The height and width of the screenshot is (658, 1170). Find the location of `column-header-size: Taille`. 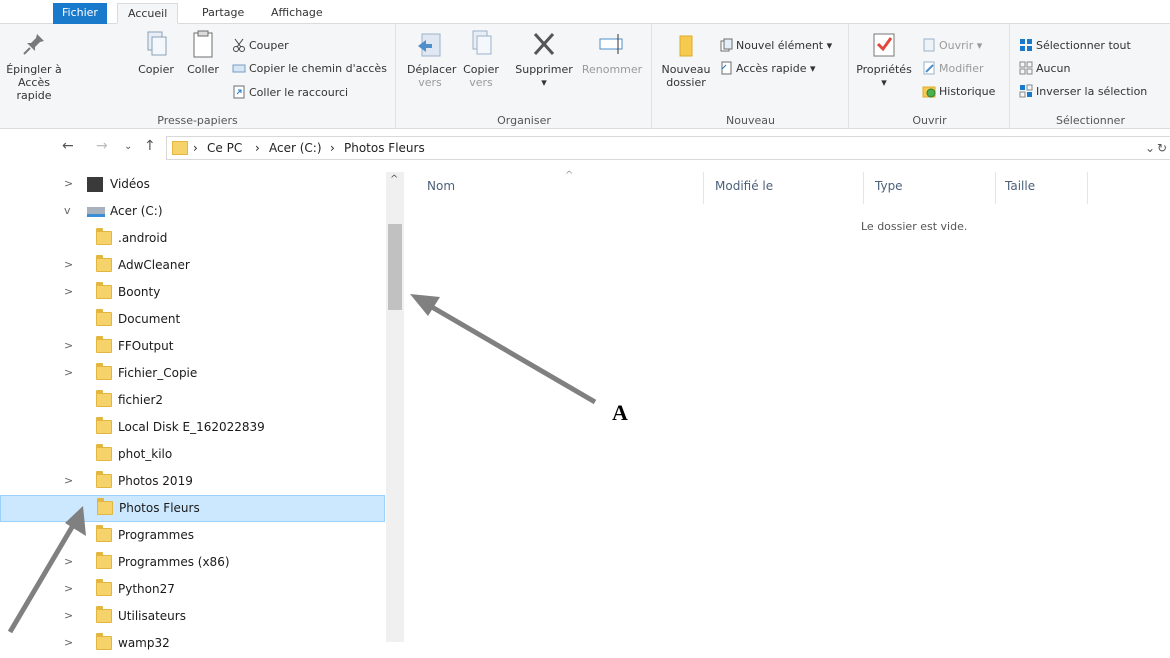

column-header-size: Taille is located at coordinates (1020, 186).